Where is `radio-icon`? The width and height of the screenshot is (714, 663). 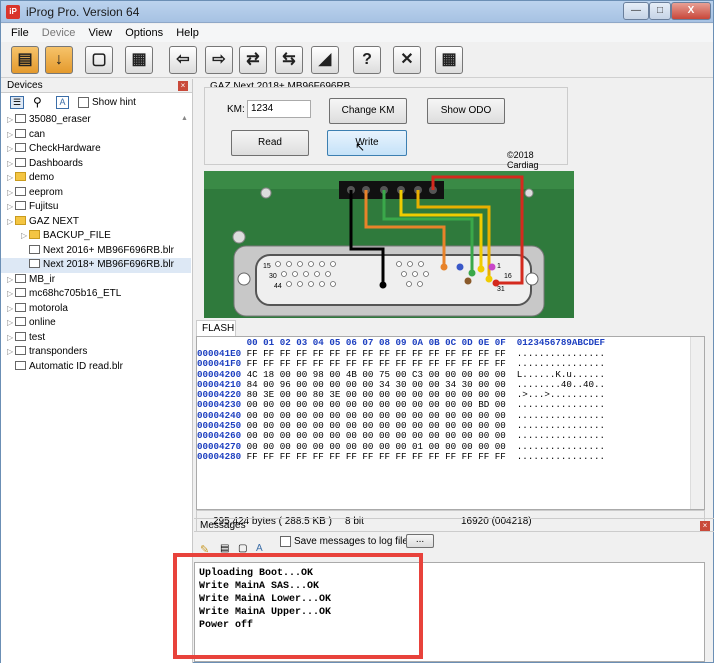
radio-icon is located at coordinates (20, 350).